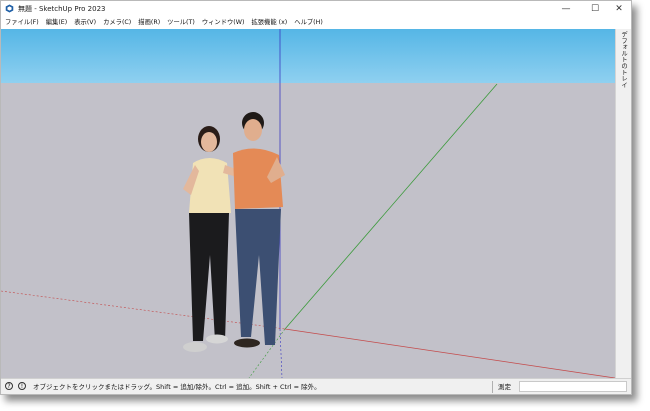  What do you see at coordinates (504, 387) in the screenshot?
I see `measurements-label: 測定` at bounding box center [504, 387].